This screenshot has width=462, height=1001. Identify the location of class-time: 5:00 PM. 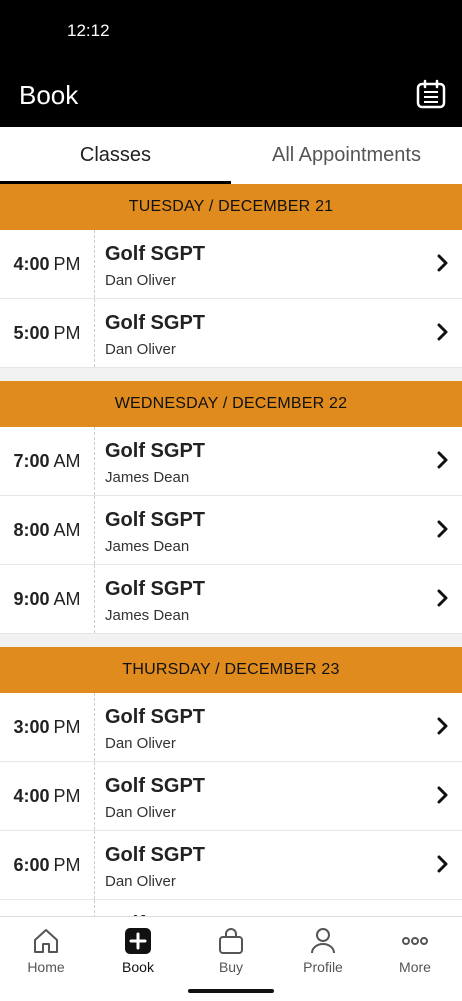
(47, 333).